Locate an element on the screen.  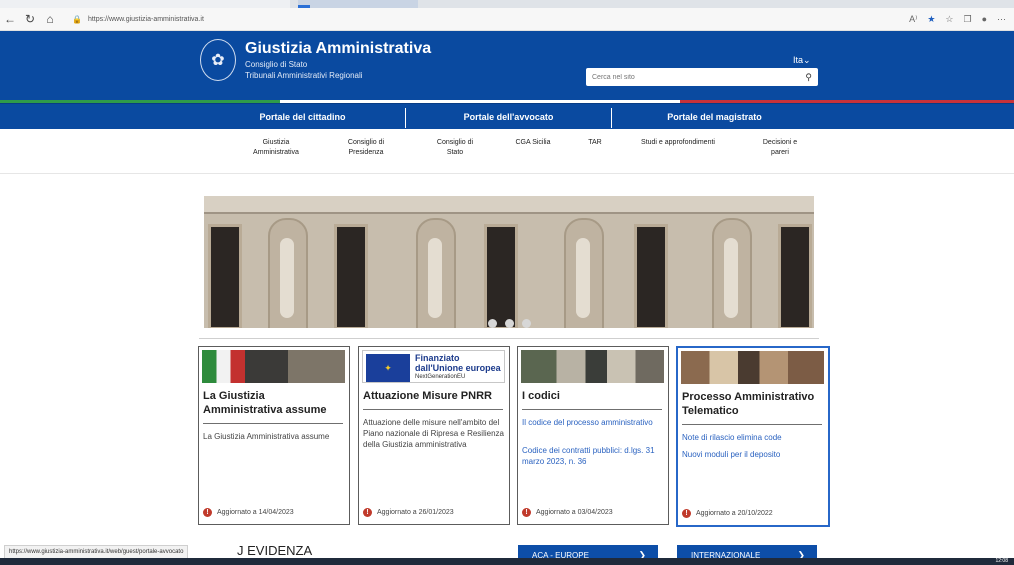
portal-avvocato: Portale dell'avvocato is located at coordinates (508, 116).